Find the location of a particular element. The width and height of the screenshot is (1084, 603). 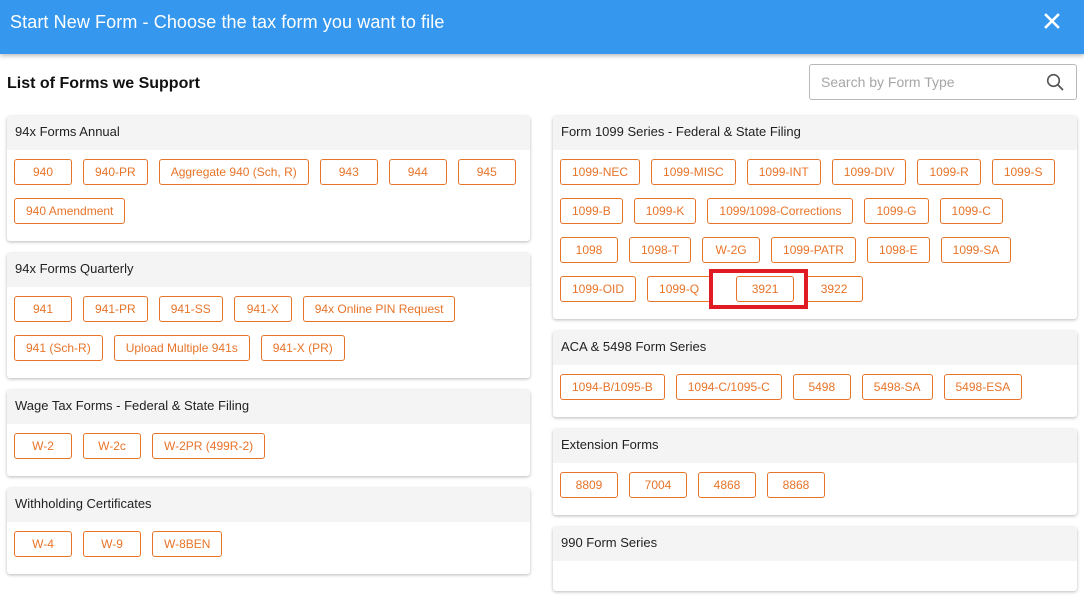

form-button-1099-sa: 1099-SA is located at coordinates (976, 250).